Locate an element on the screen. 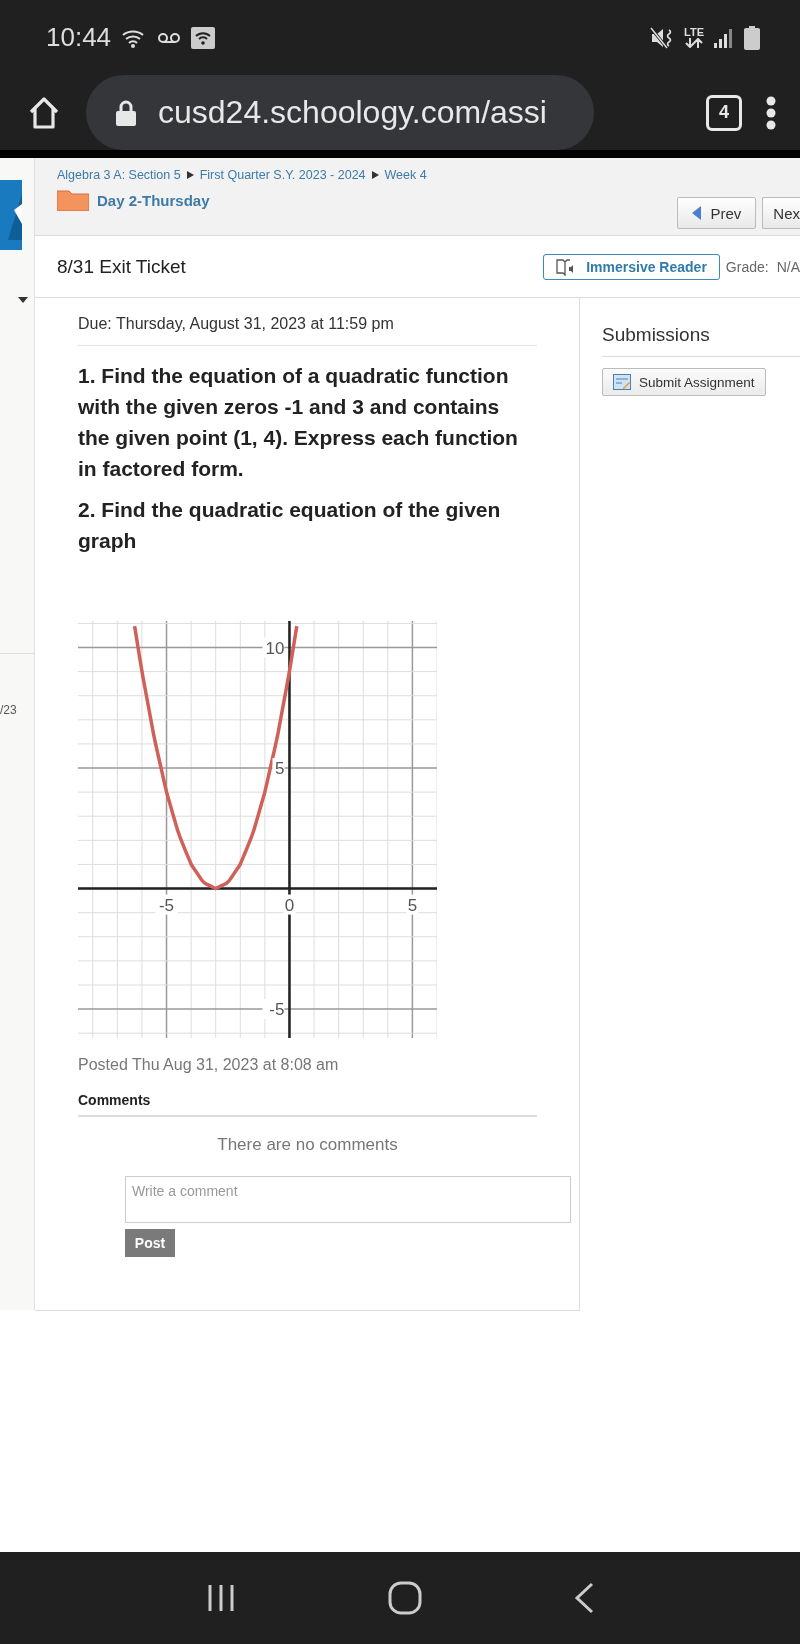  form-icon is located at coordinates (622, 382).